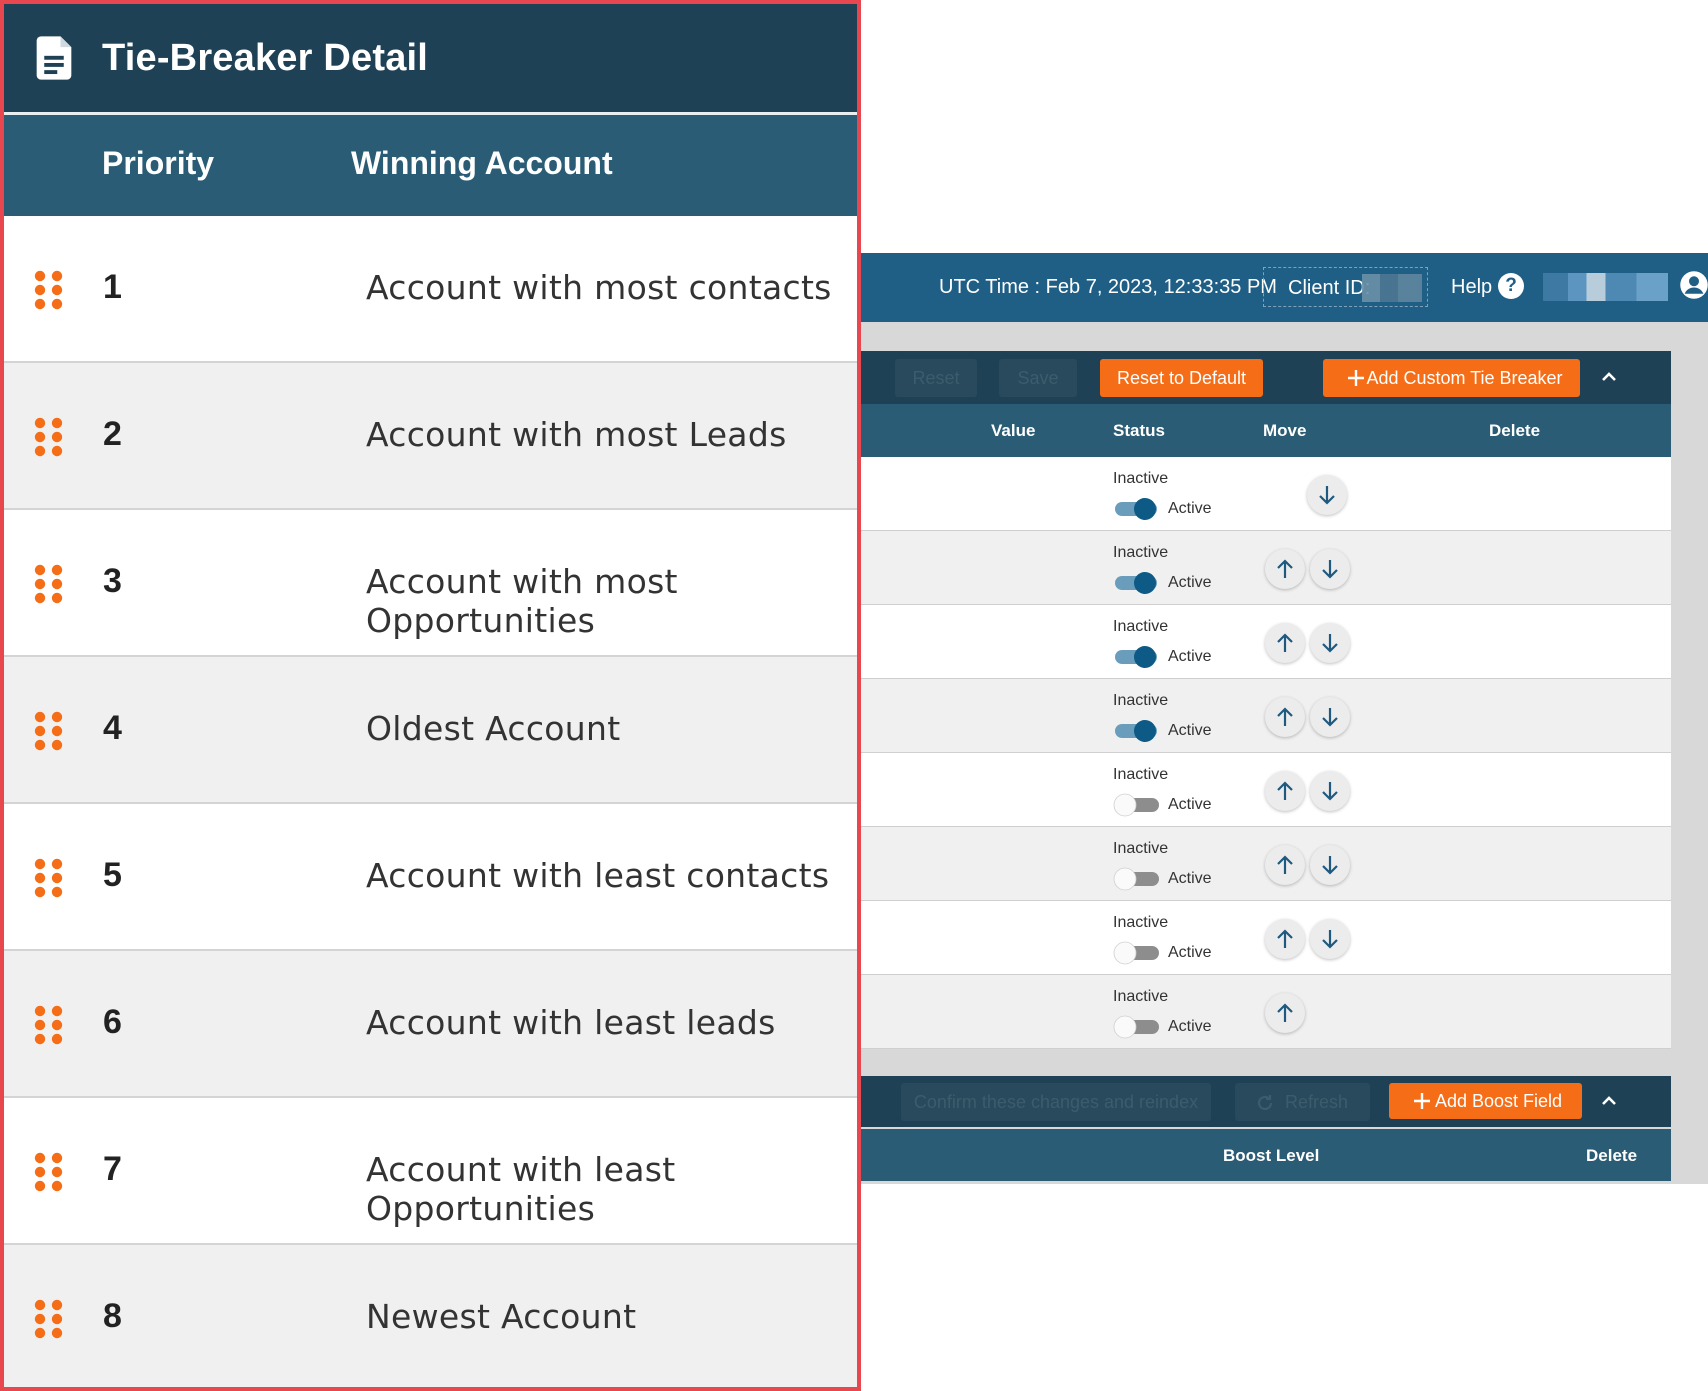 The width and height of the screenshot is (1708, 1391). I want to click on winning-account-label: Account with most contacts, so click(599, 287).